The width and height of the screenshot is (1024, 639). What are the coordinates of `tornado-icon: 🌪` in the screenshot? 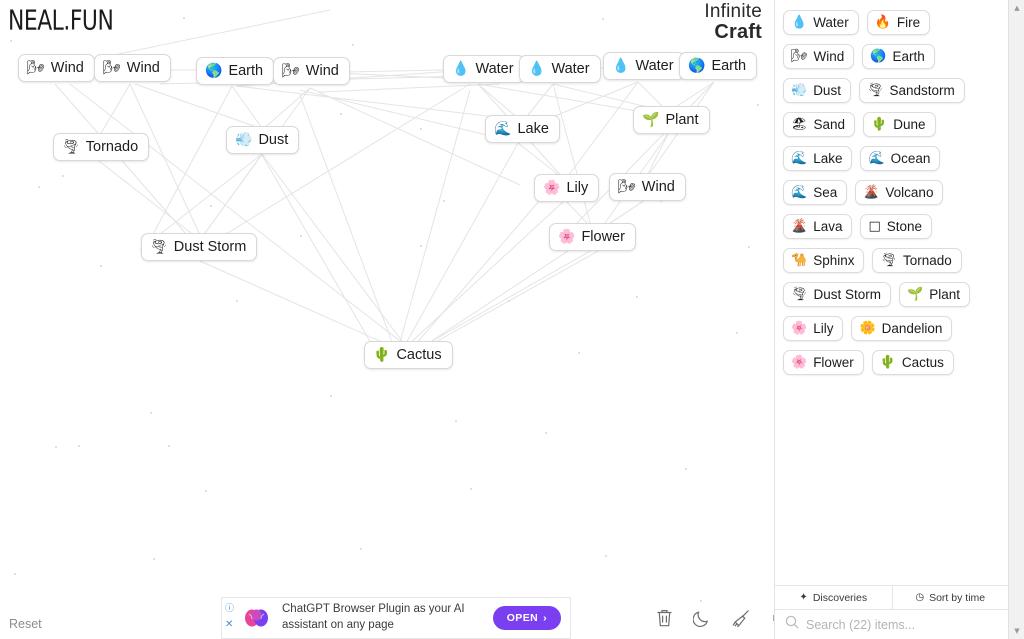 It's located at (888, 260).